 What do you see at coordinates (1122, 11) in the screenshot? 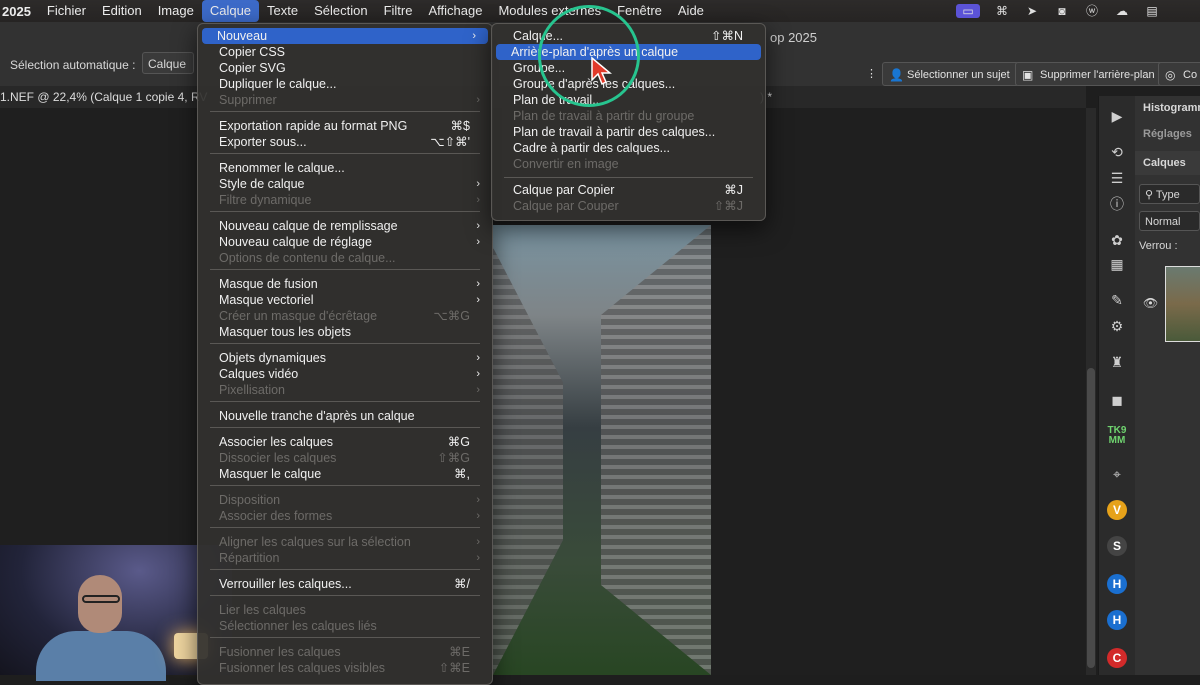
I see `cloud-icon: ☁` at bounding box center [1122, 11].